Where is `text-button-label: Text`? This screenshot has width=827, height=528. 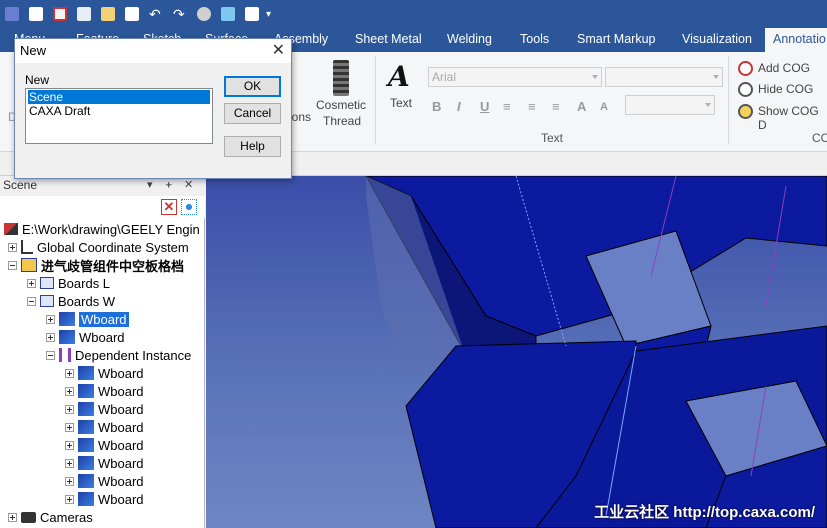 text-button-label: Text is located at coordinates (401, 103).